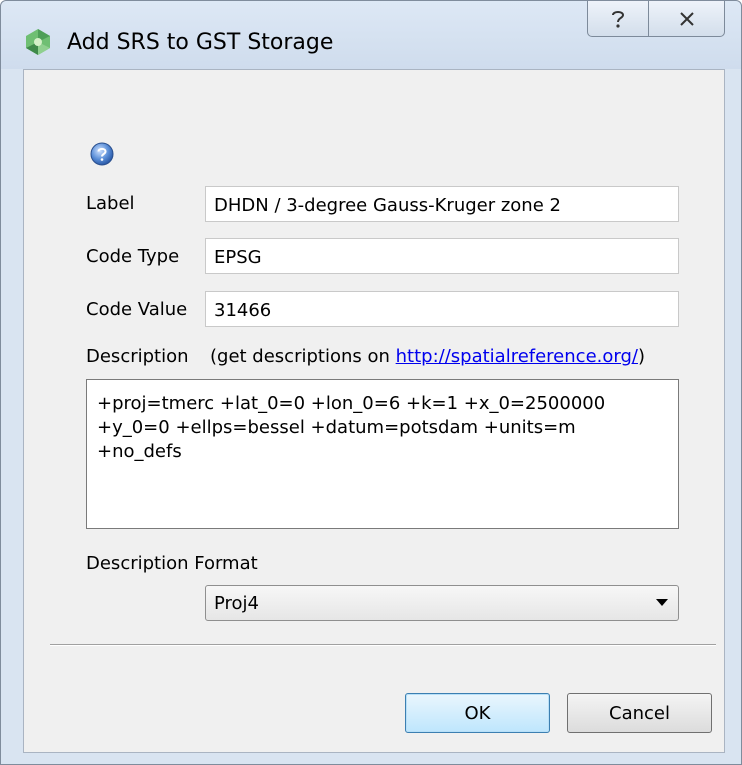 The height and width of the screenshot is (765, 742). I want to click on button-separator, so click(383, 645).